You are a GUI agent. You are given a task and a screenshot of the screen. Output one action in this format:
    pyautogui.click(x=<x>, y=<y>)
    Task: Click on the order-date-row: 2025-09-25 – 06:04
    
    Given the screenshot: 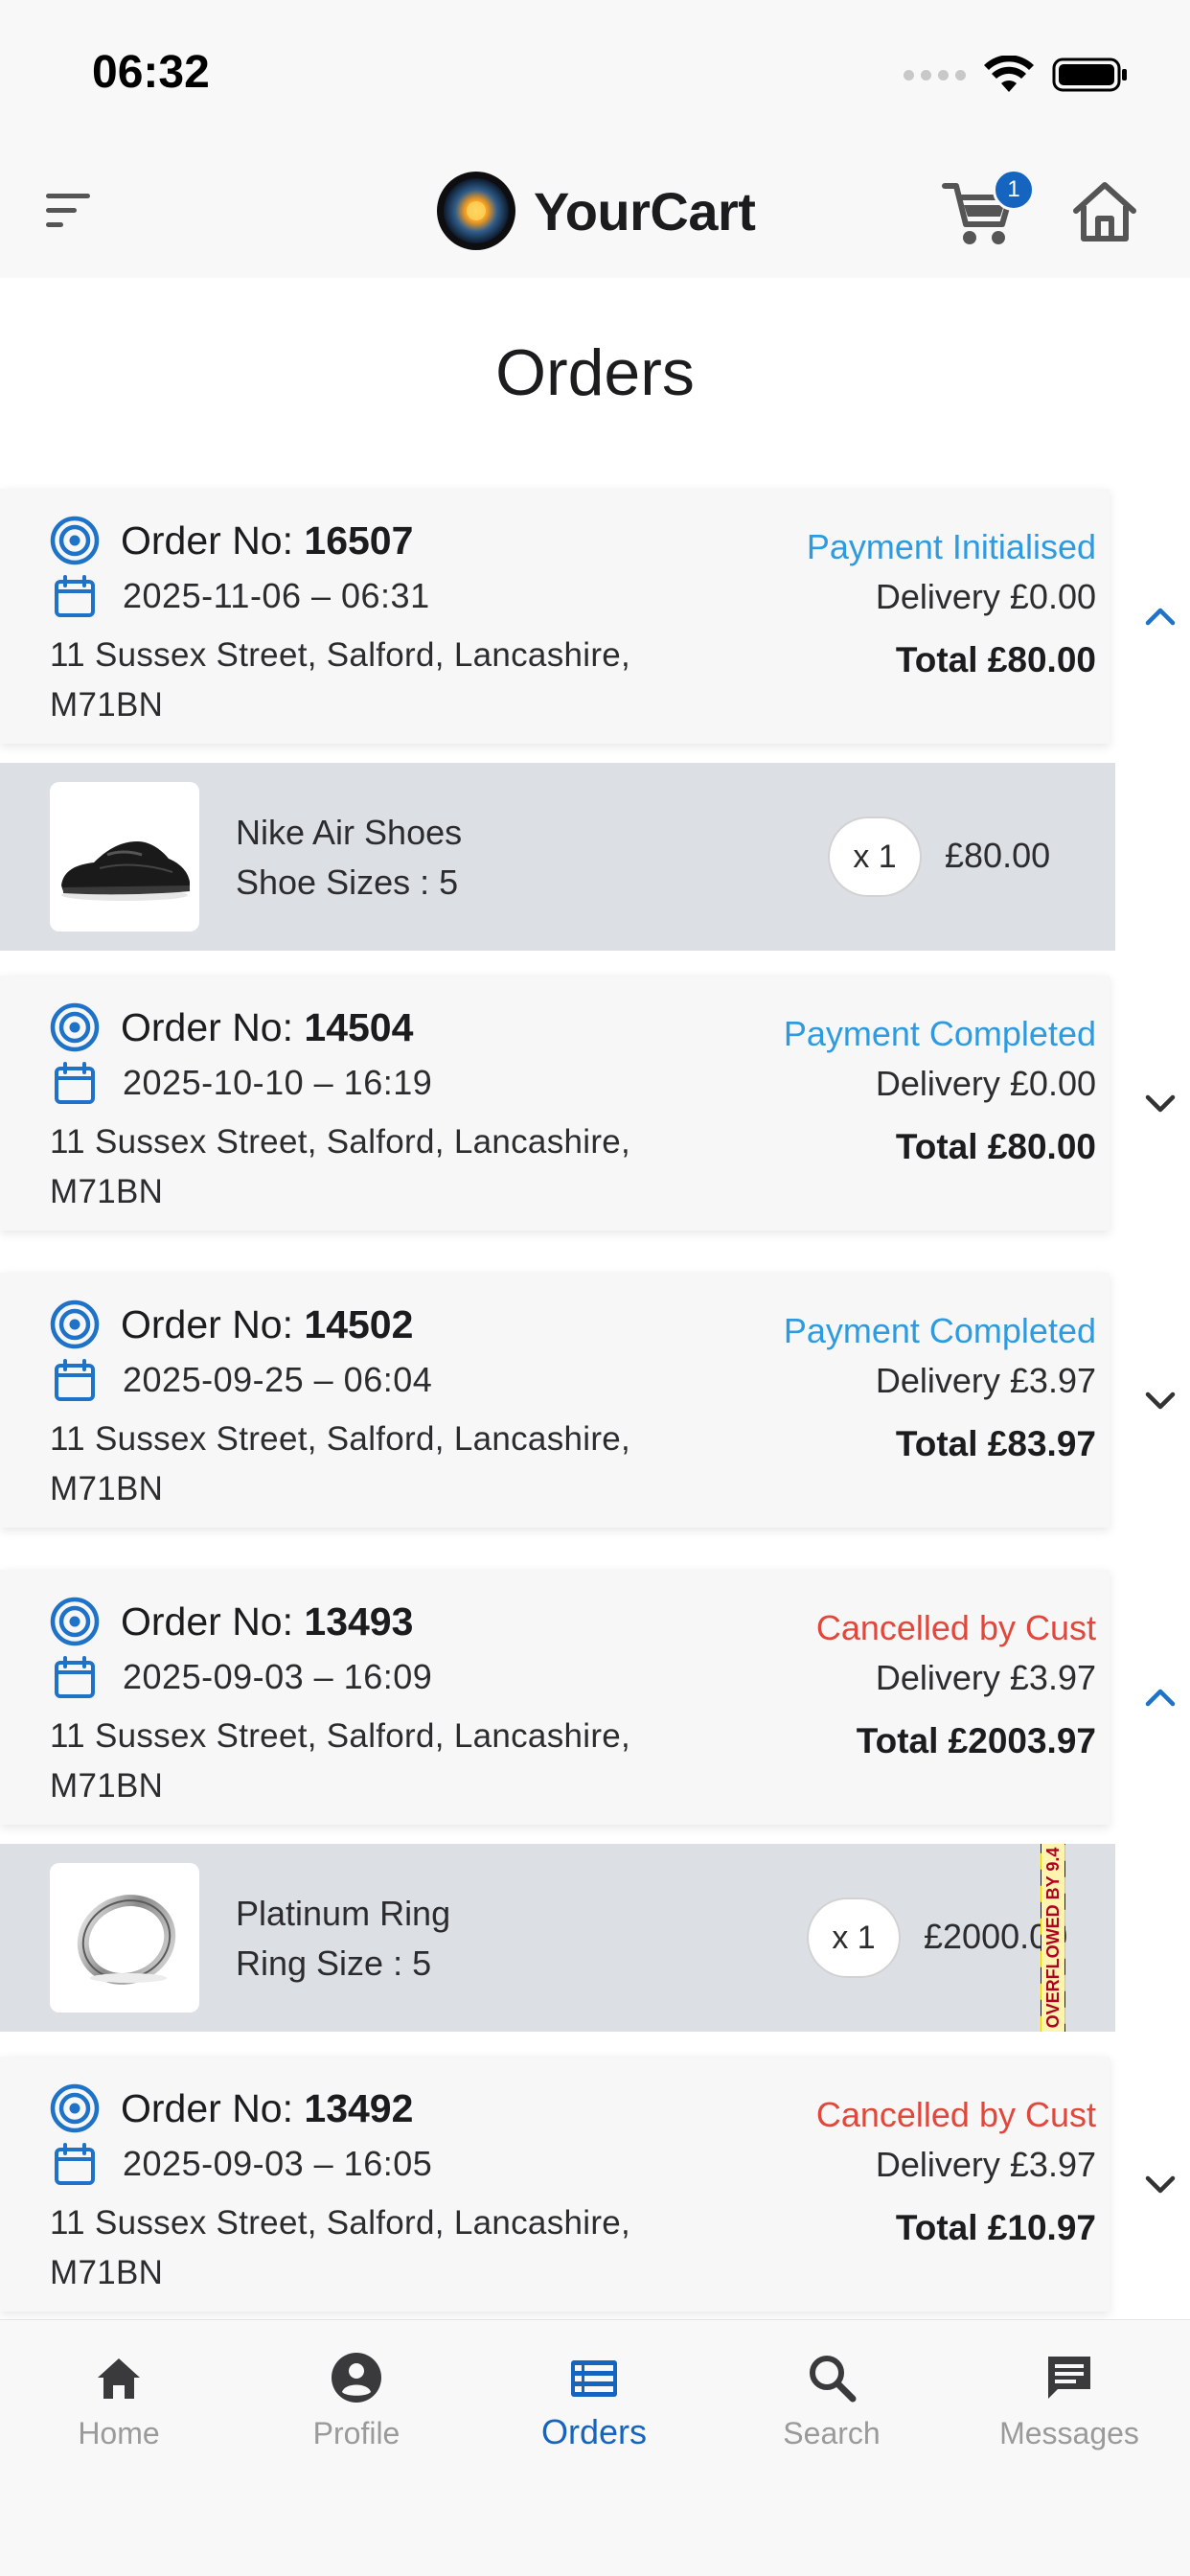 What is the action you would take?
    pyautogui.click(x=242, y=1380)
    